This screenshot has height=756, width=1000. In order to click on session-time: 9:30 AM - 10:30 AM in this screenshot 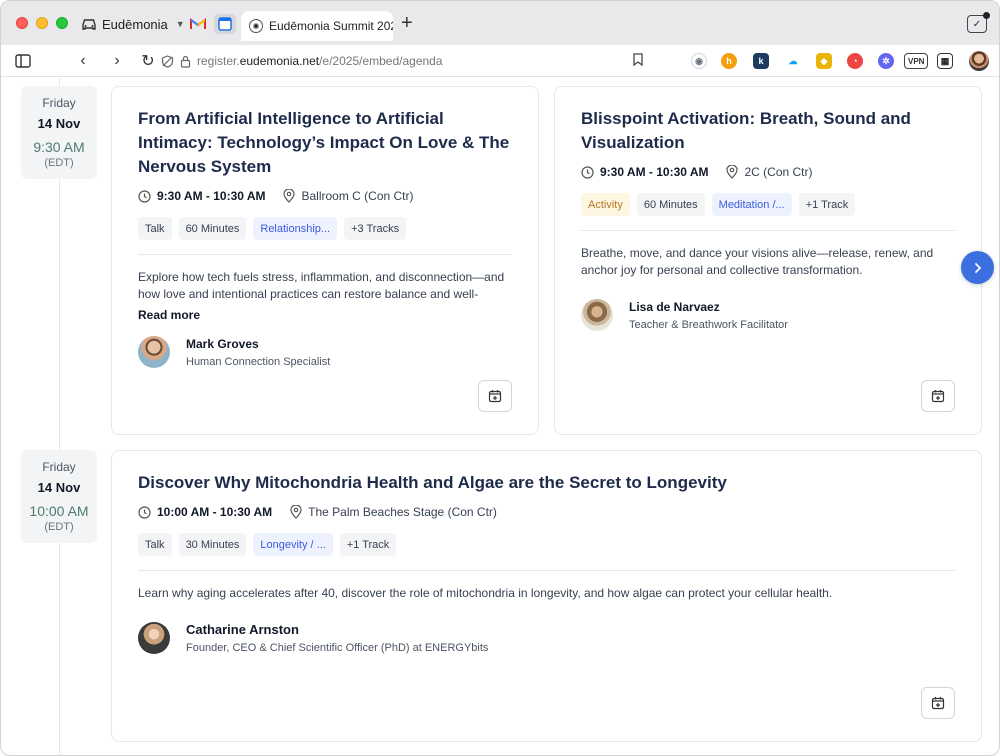, I will do `click(654, 172)`.